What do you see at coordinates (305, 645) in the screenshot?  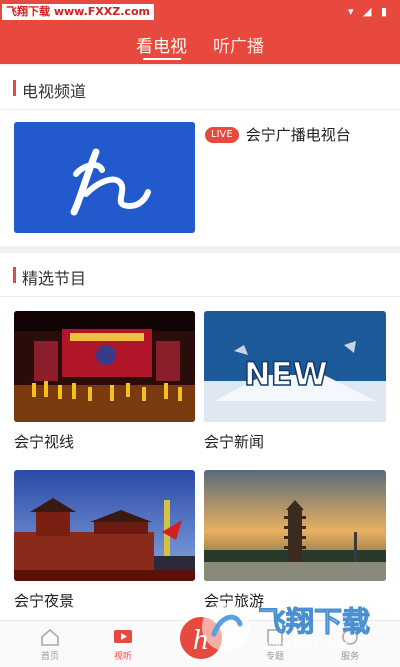 I see `watermark-url: www.fxxz.com` at bounding box center [305, 645].